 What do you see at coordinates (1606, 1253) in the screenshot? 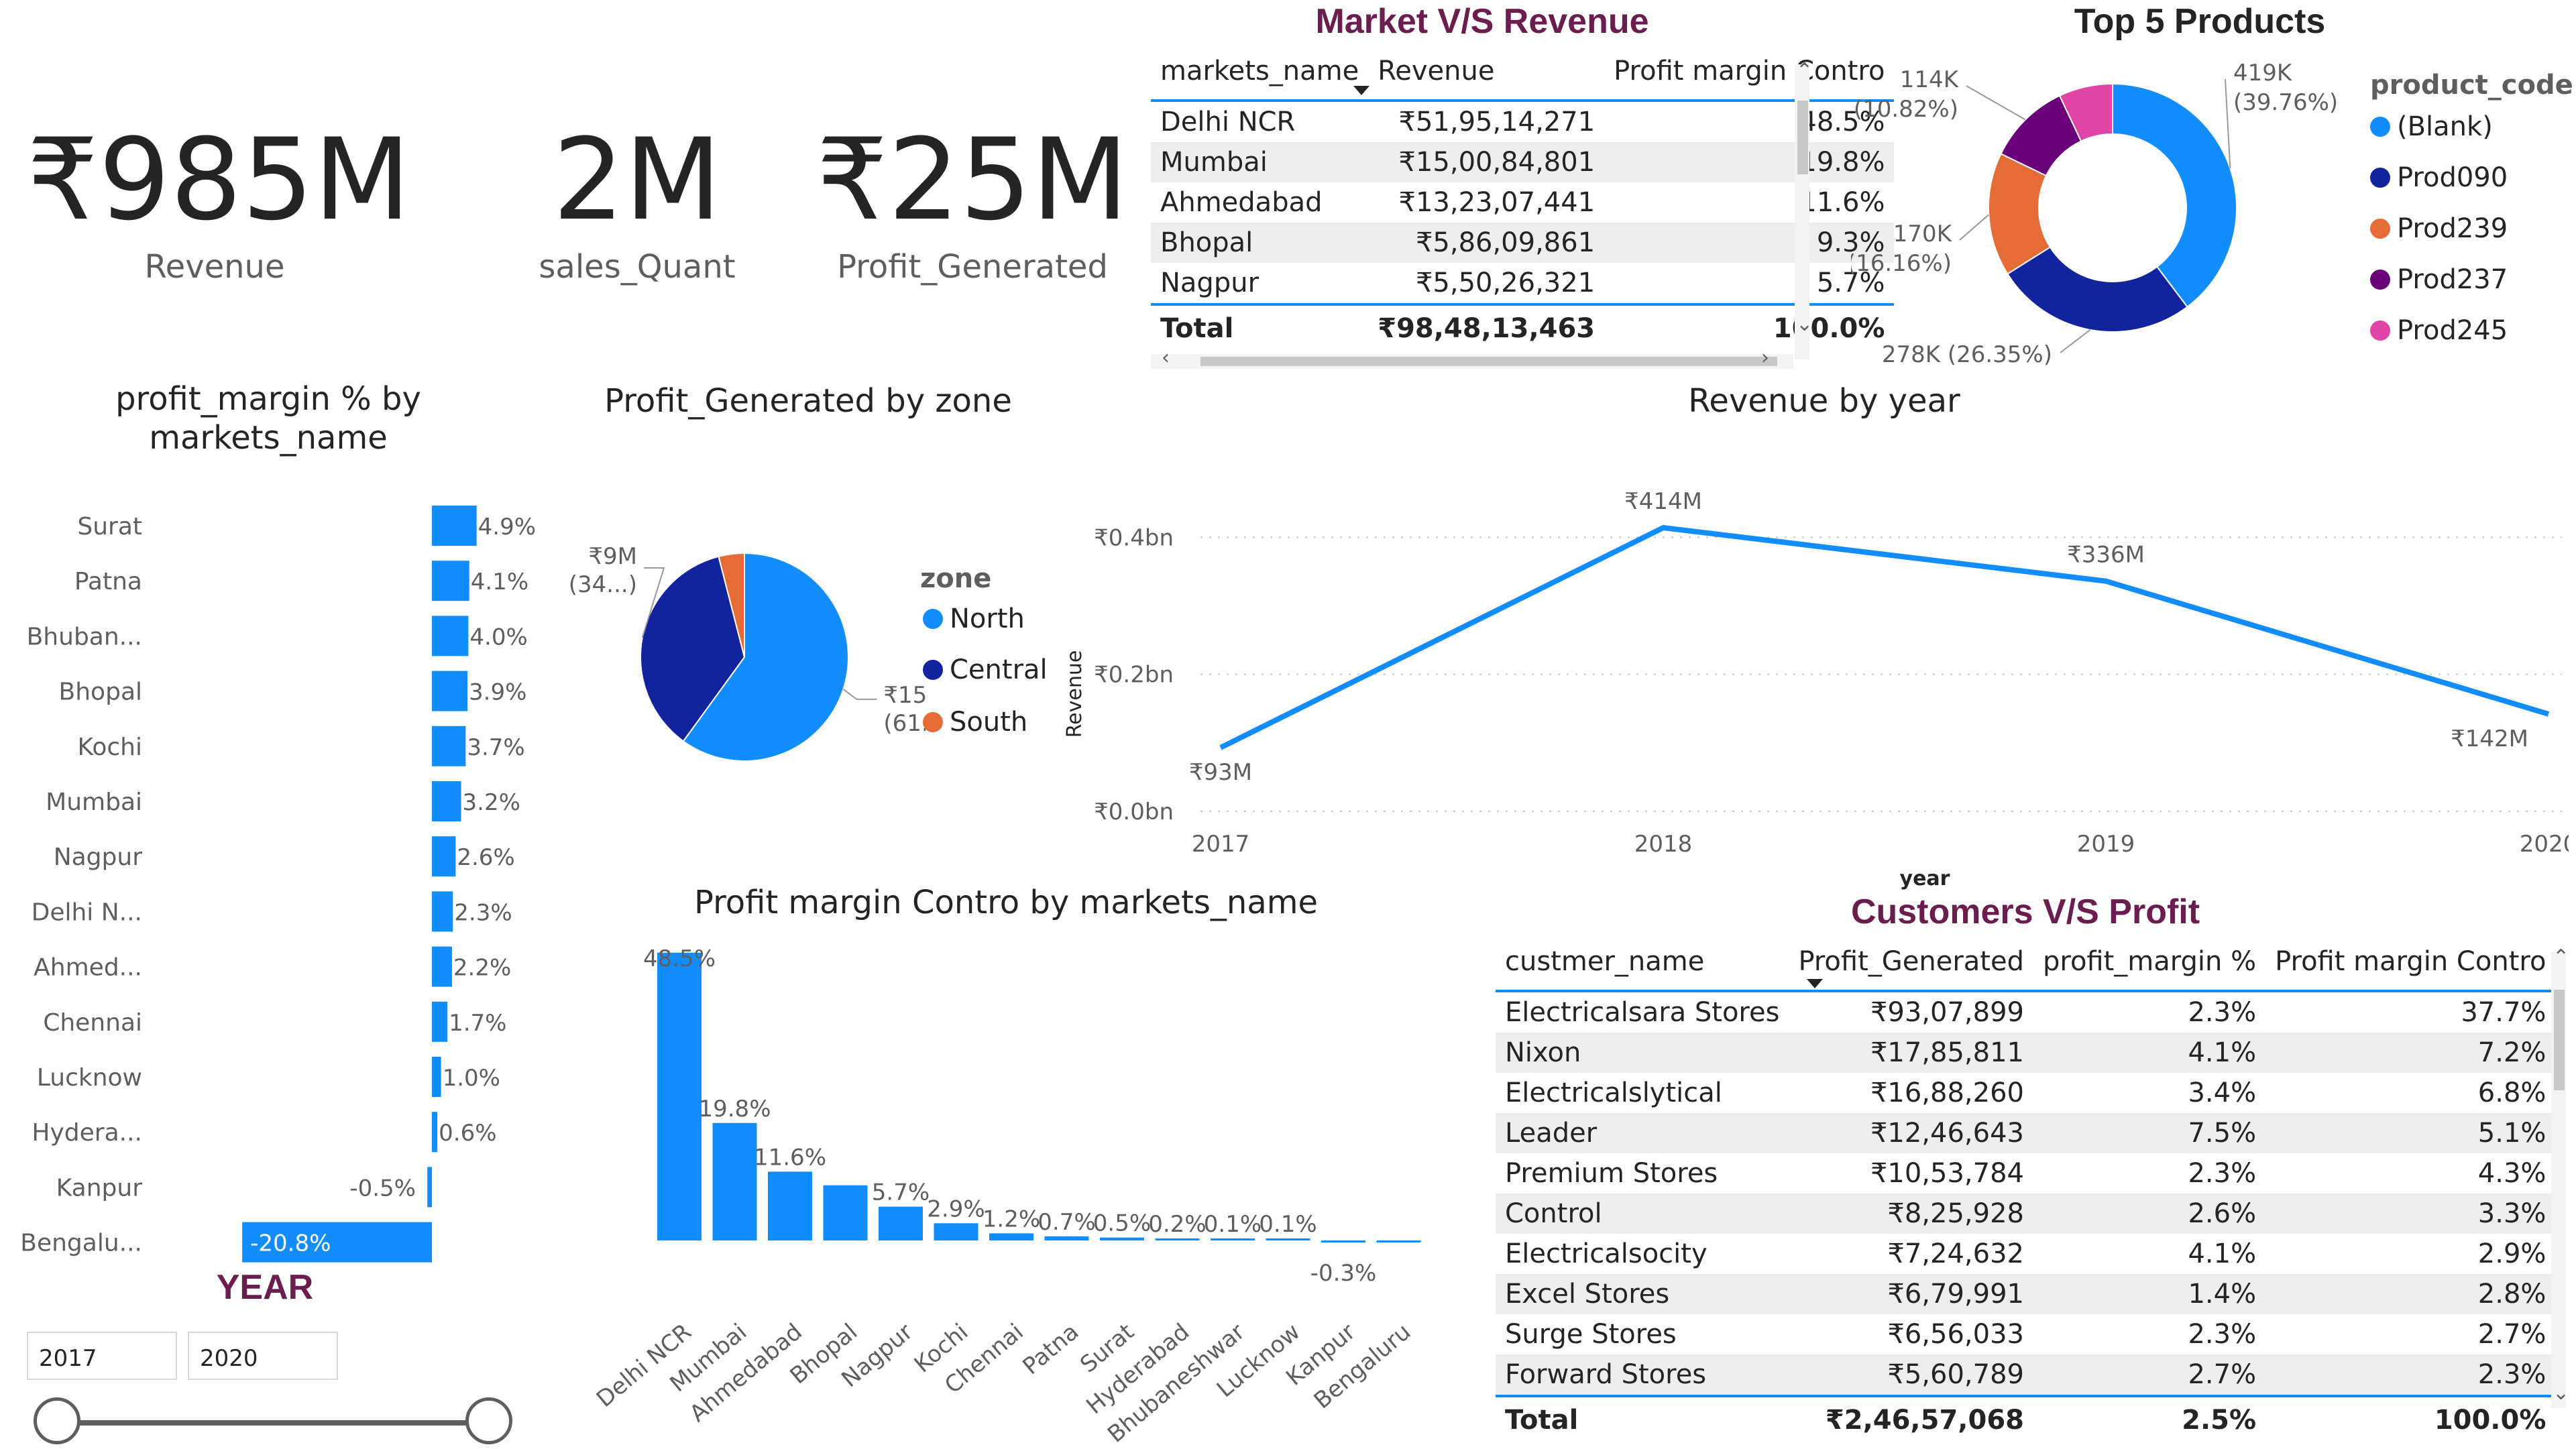
I see `customer-cell: Electricalsocity` at bounding box center [1606, 1253].